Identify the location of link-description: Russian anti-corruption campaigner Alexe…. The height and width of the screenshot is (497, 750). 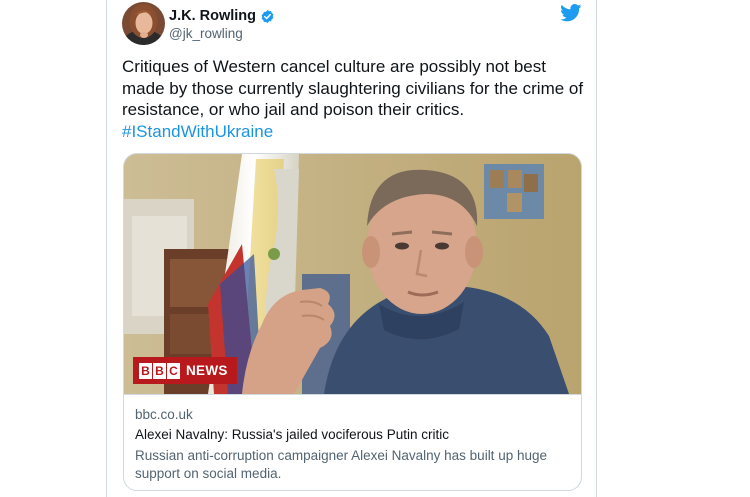
(341, 464).